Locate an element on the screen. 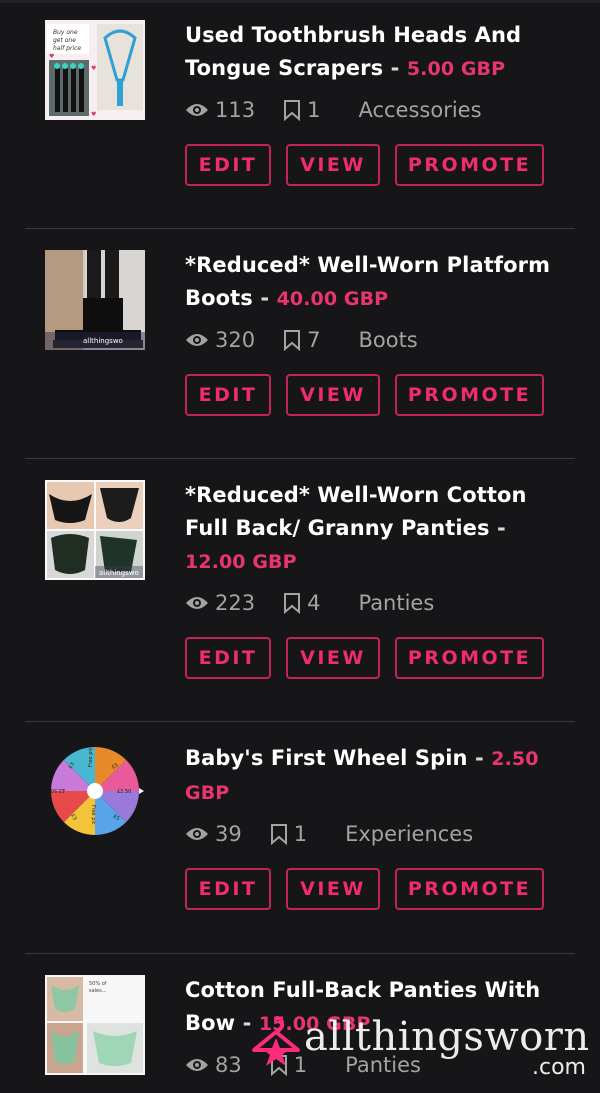 The image size is (600, 1093). save-count: 7 is located at coordinates (301, 340).